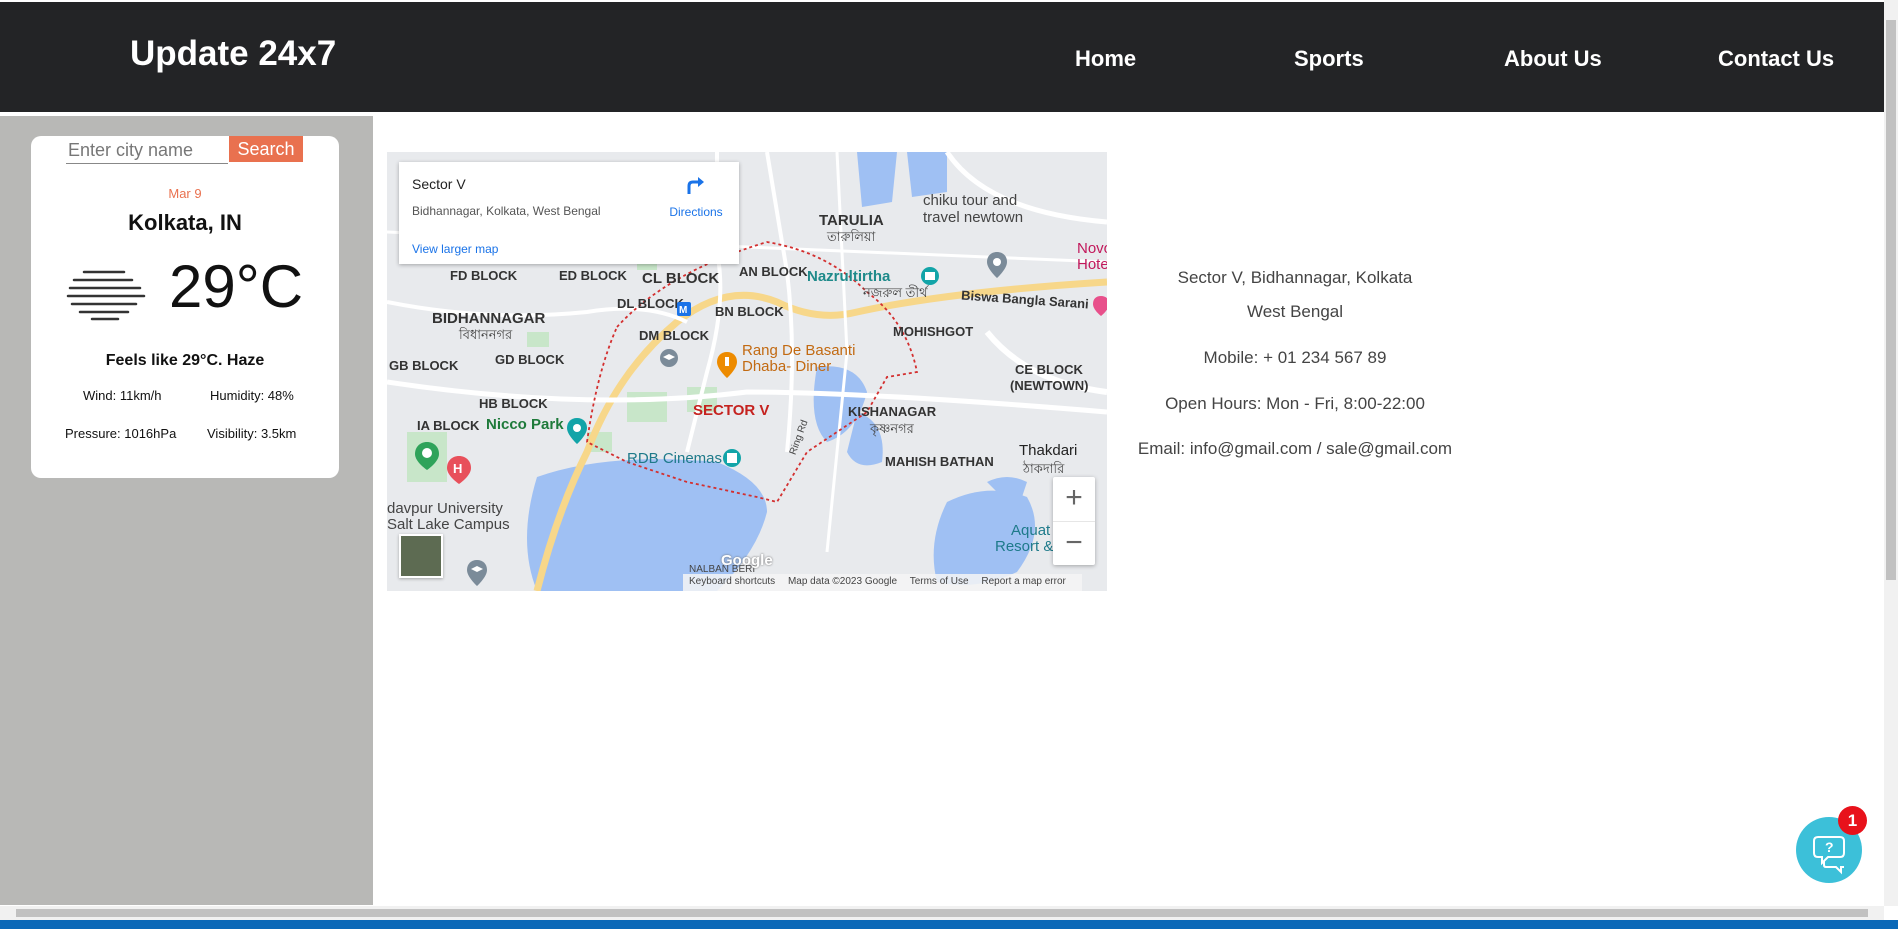 The image size is (1898, 929). I want to click on zoom-controls: + −, so click(1074, 521).